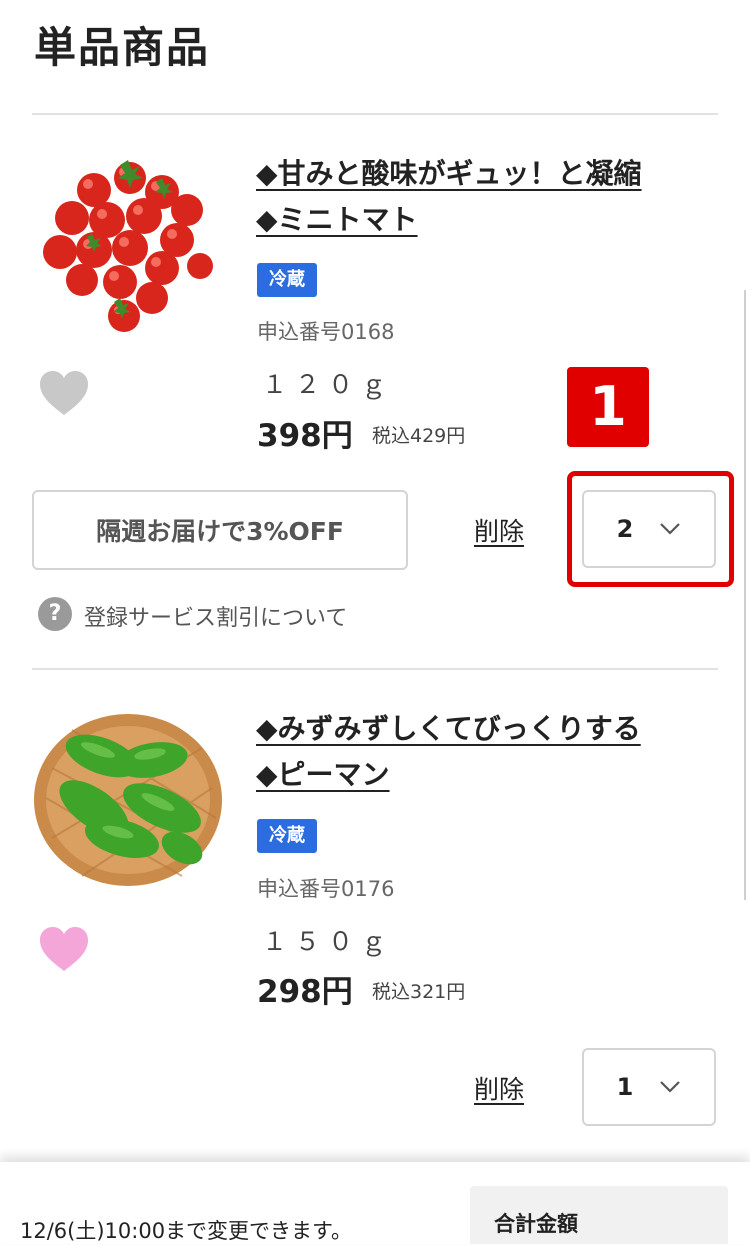  I want to click on total-amount-label: 合計金額, so click(536, 1224).